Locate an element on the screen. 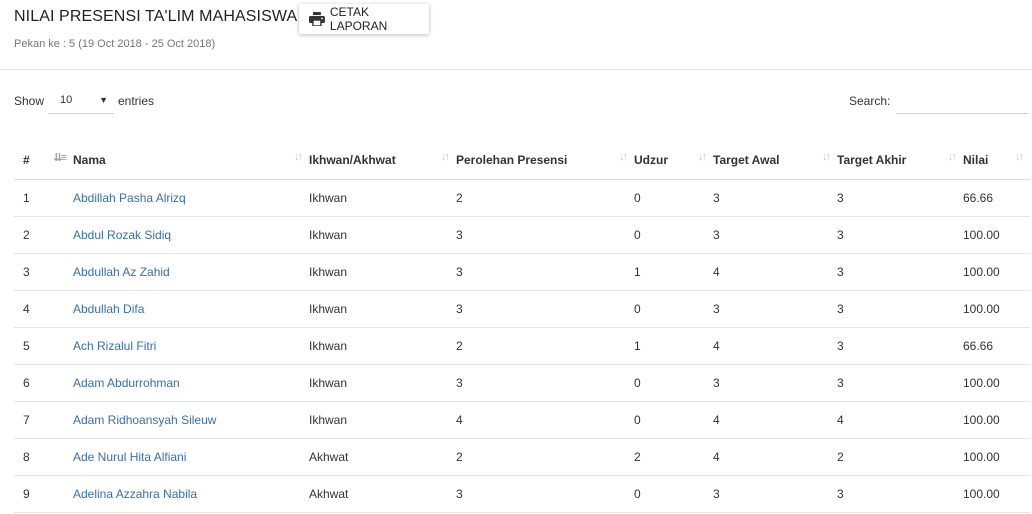 This screenshot has height=514, width=1032. printer-icon is located at coordinates (317, 19).